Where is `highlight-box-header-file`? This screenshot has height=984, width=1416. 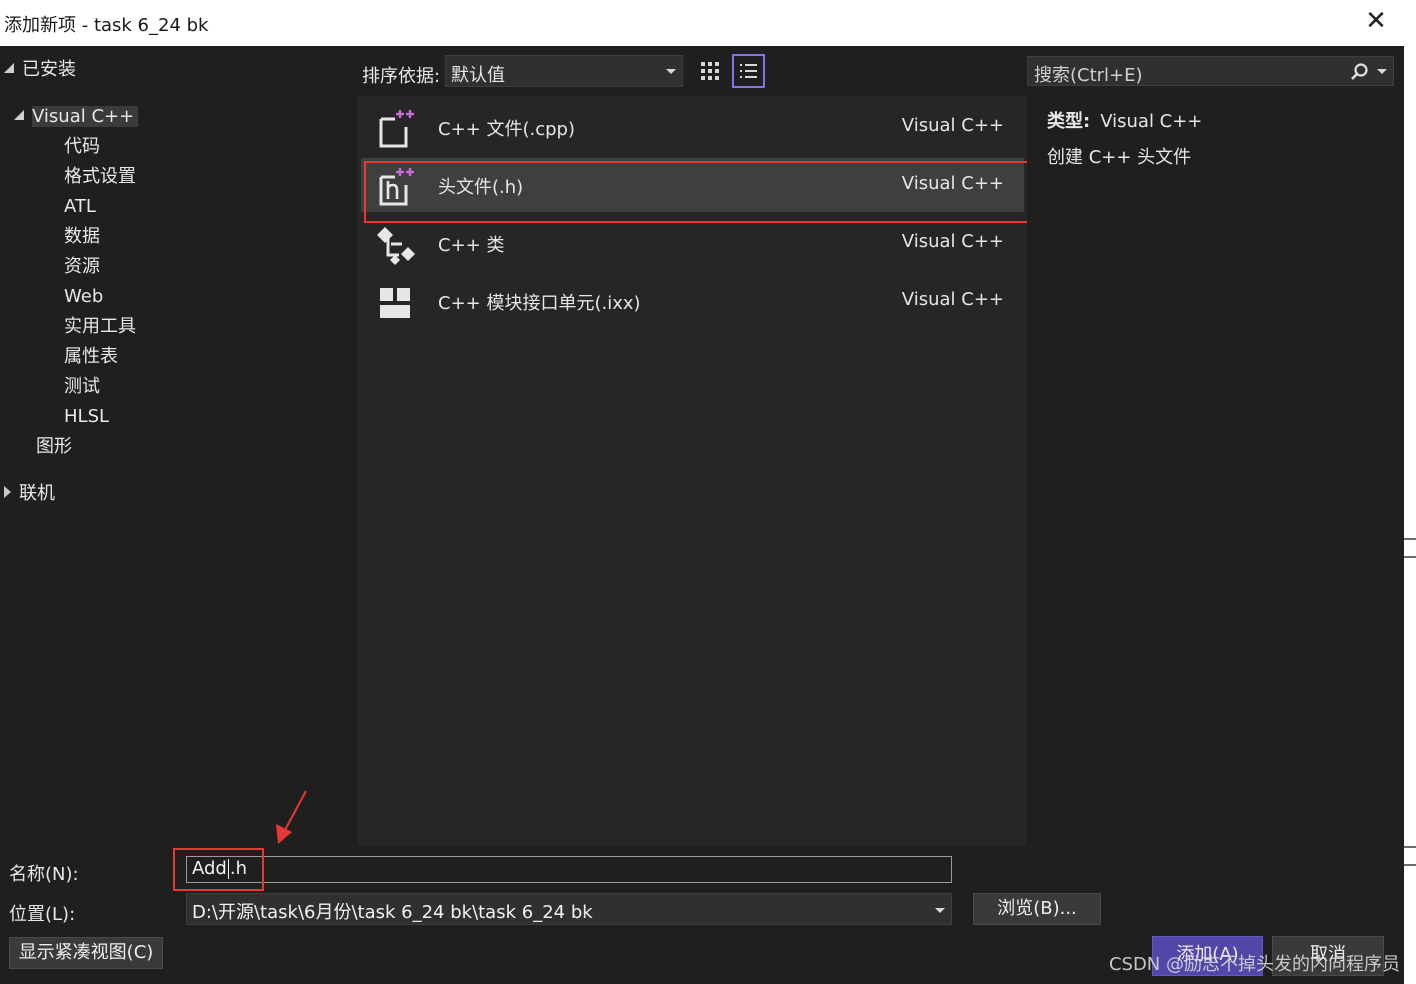
highlight-box-header-file is located at coordinates (698, 192).